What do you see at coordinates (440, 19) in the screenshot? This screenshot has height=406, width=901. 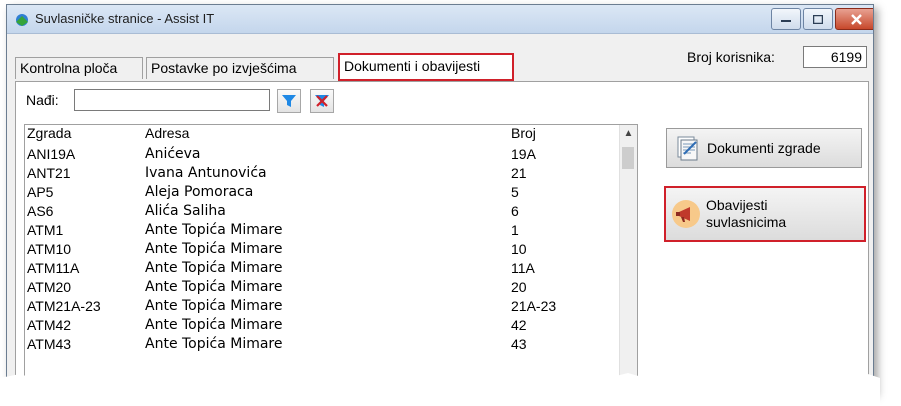 I see `title-bar: Suvlasničke stranice - Assist IT` at bounding box center [440, 19].